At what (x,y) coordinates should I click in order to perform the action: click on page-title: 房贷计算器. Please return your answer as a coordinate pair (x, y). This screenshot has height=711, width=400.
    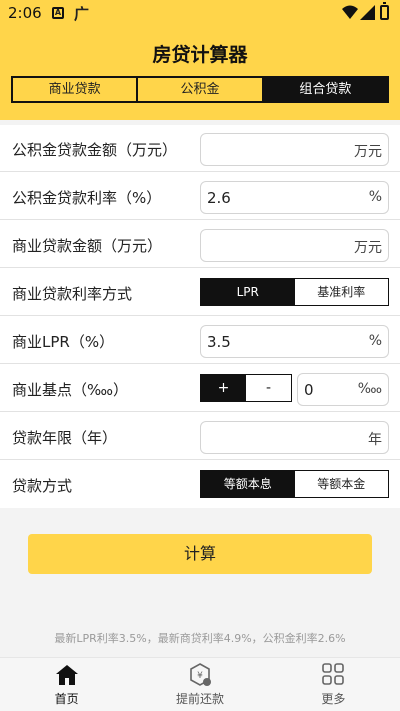
    Looking at the image, I should click on (200, 55).